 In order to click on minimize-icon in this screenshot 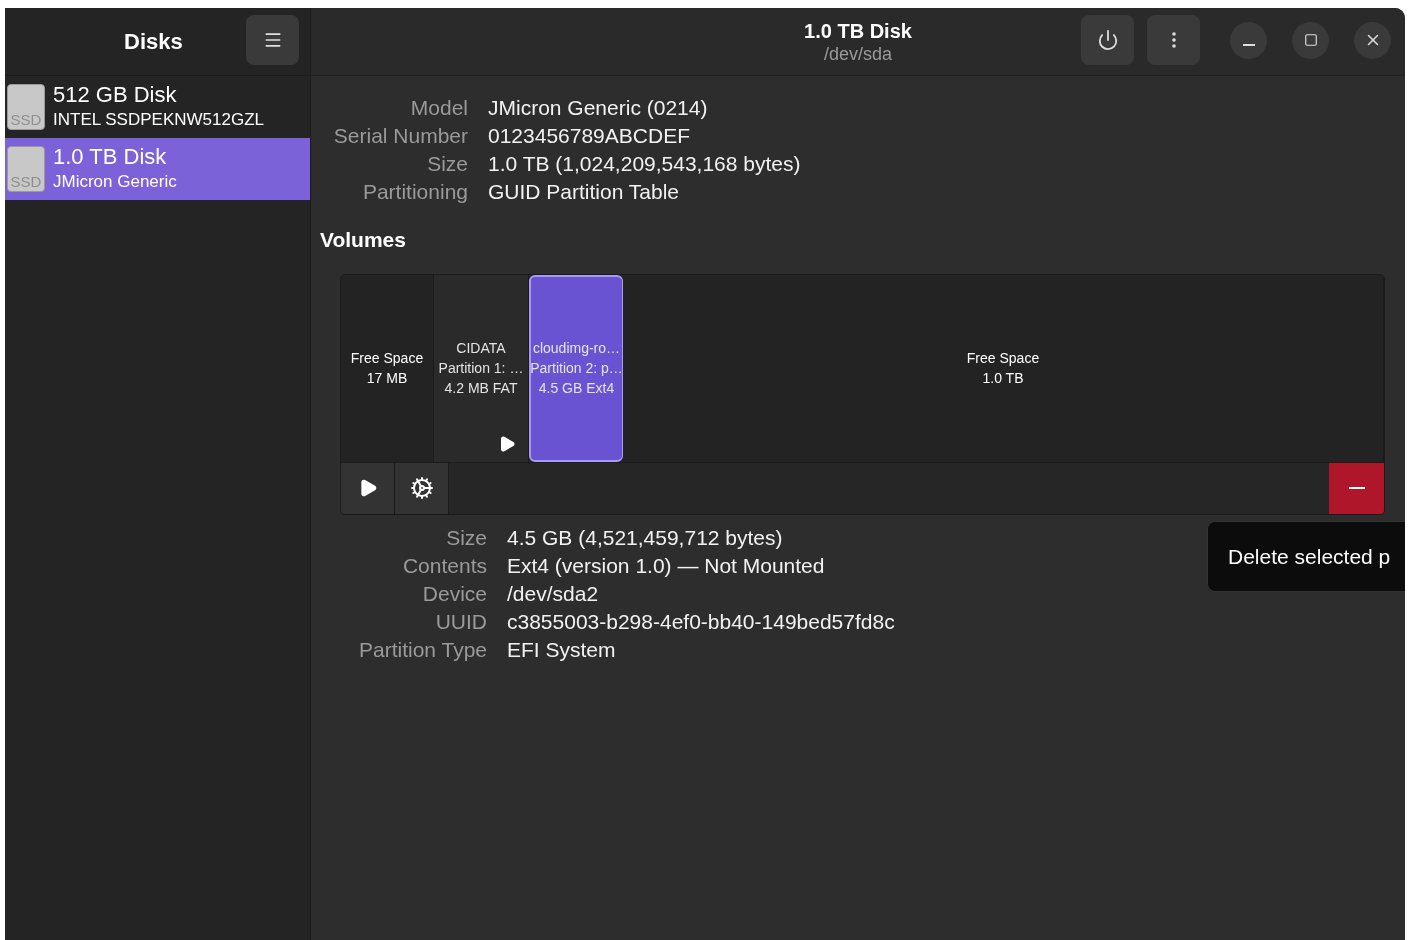, I will do `click(1248, 45)`.